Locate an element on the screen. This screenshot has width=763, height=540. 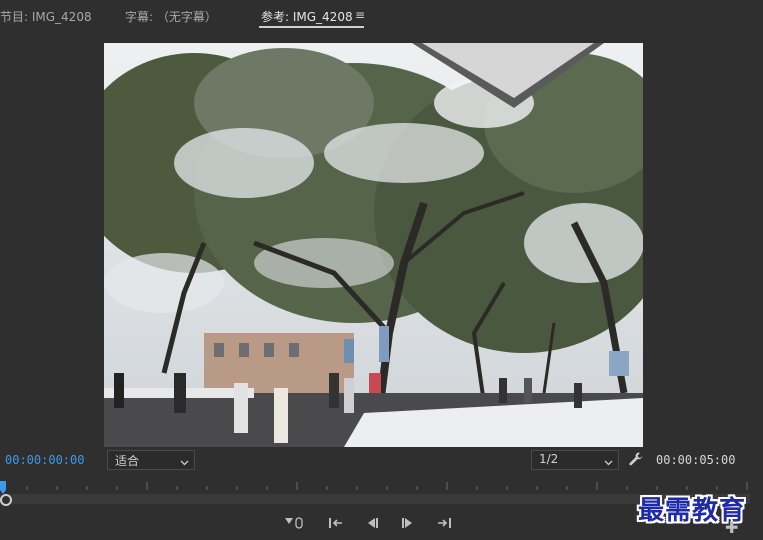
duration-timecode: 00:00:05:00 is located at coordinates (696, 460).